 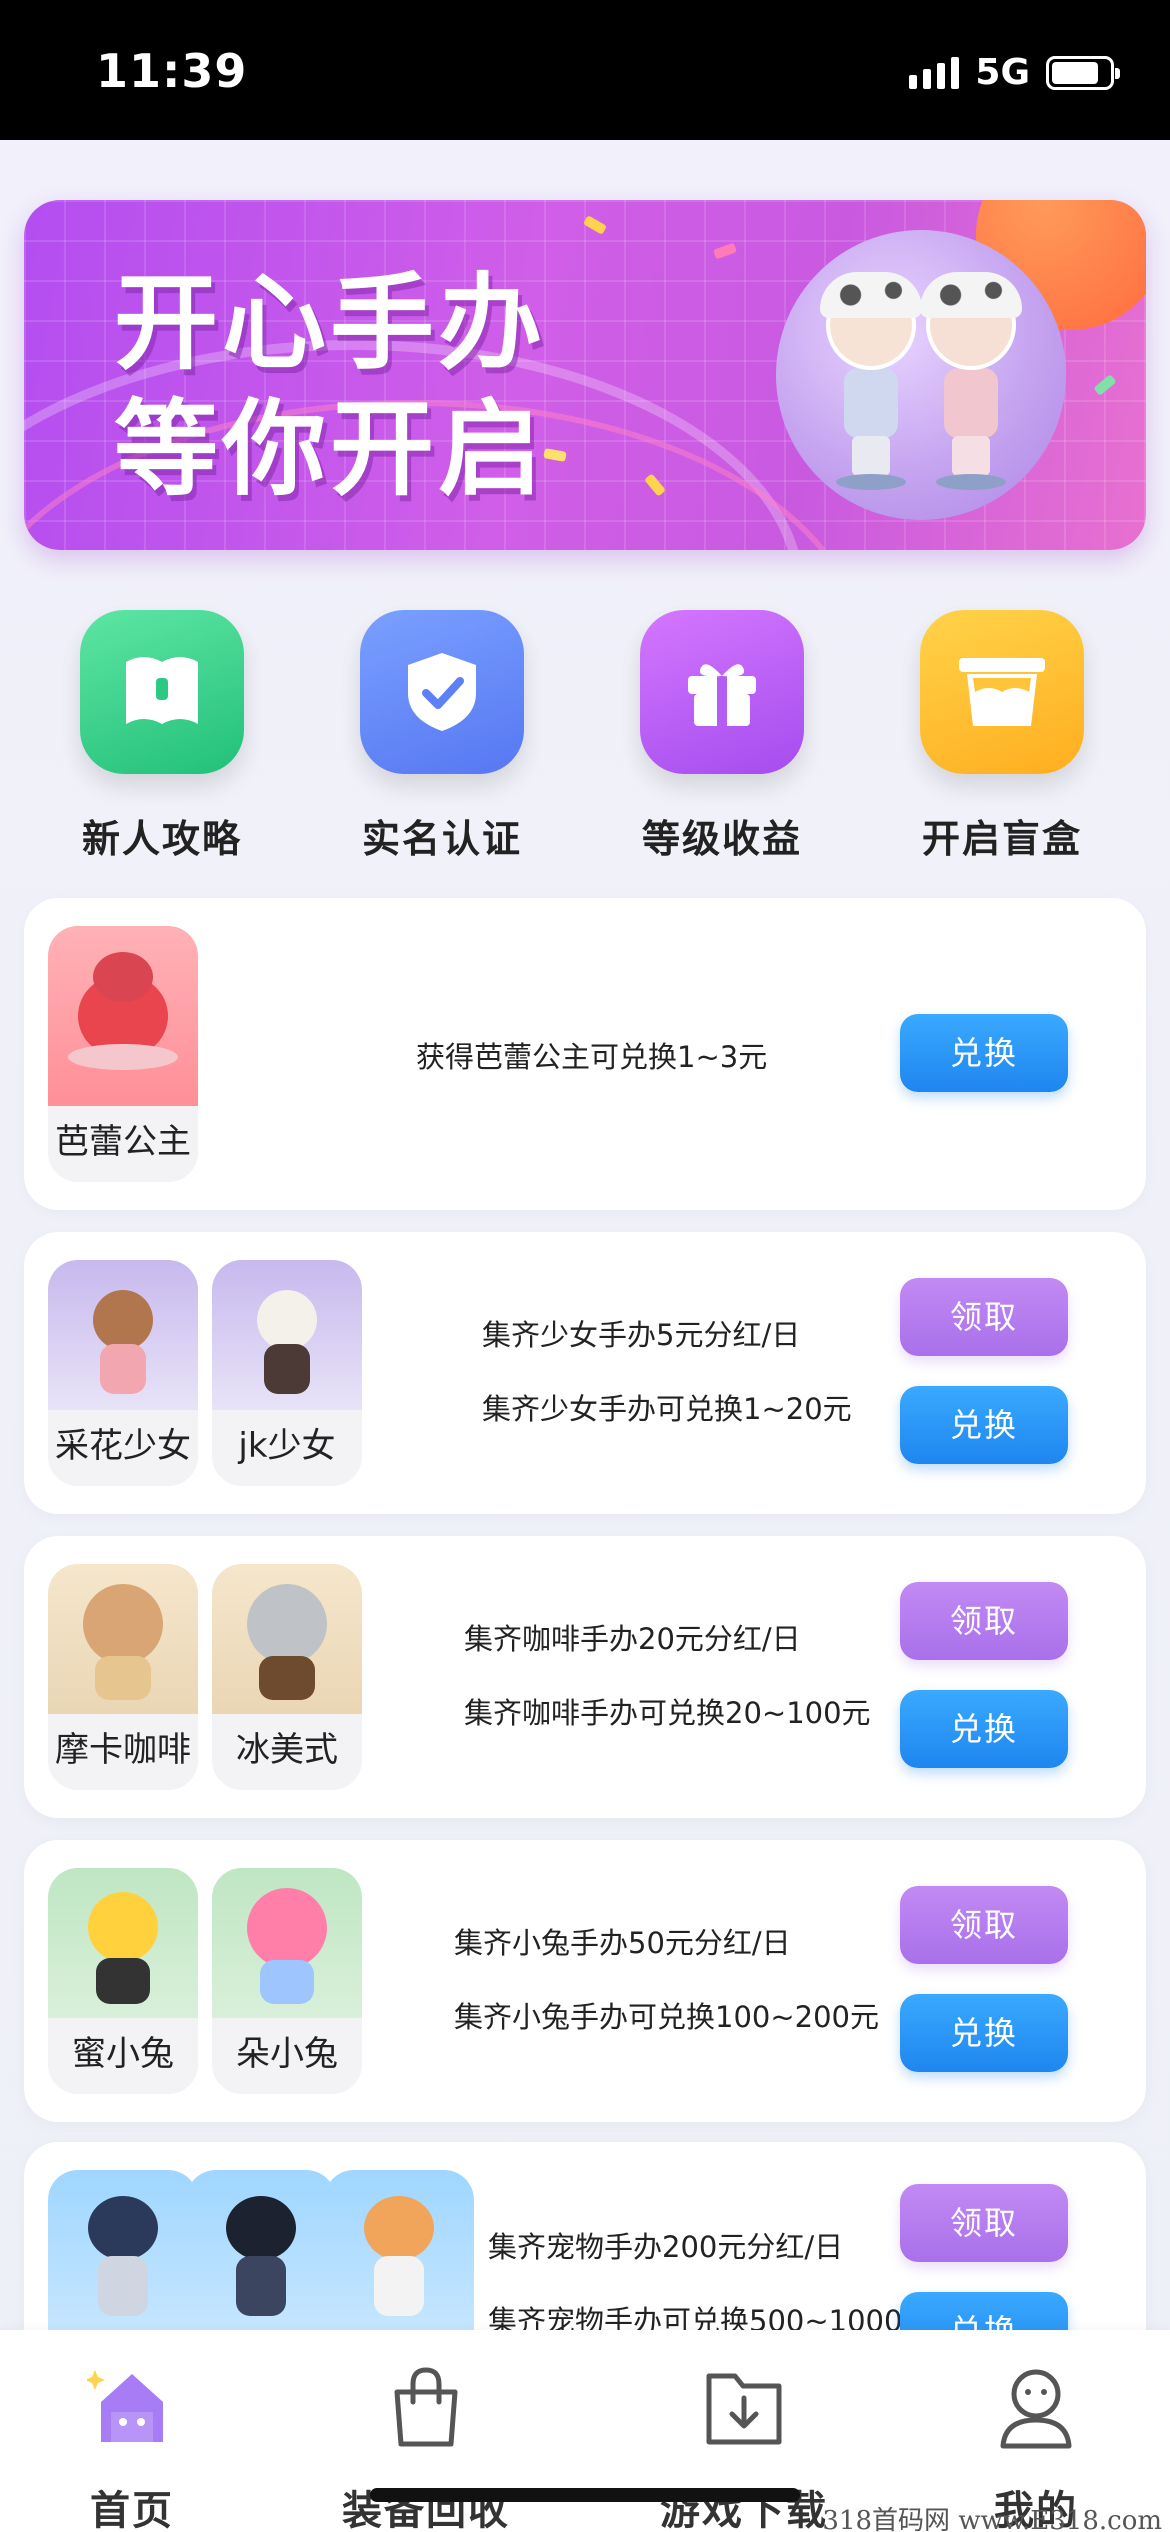 I want to click on figure-name: 朵小兔, so click(x=287, y=2056).